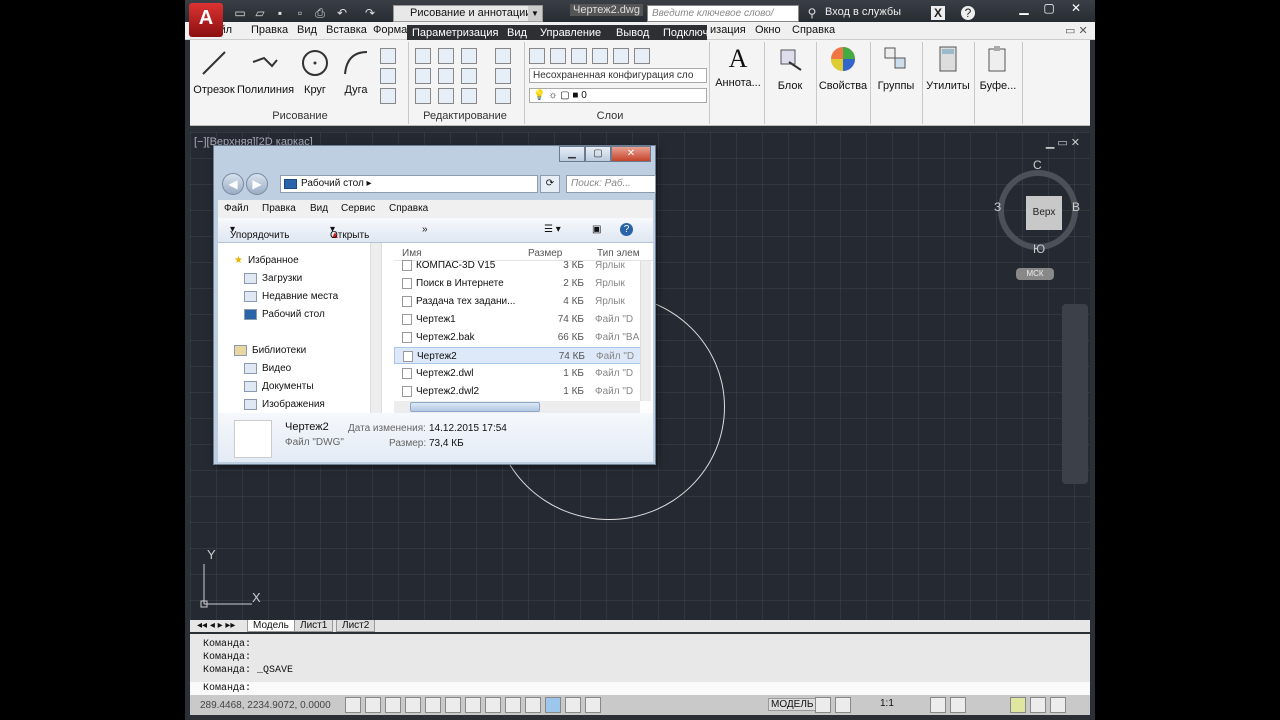 This screenshot has height=720, width=1280. What do you see at coordinates (812, 13) in the screenshot?
I see `binoculars-icon: ⚲` at bounding box center [812, 13].